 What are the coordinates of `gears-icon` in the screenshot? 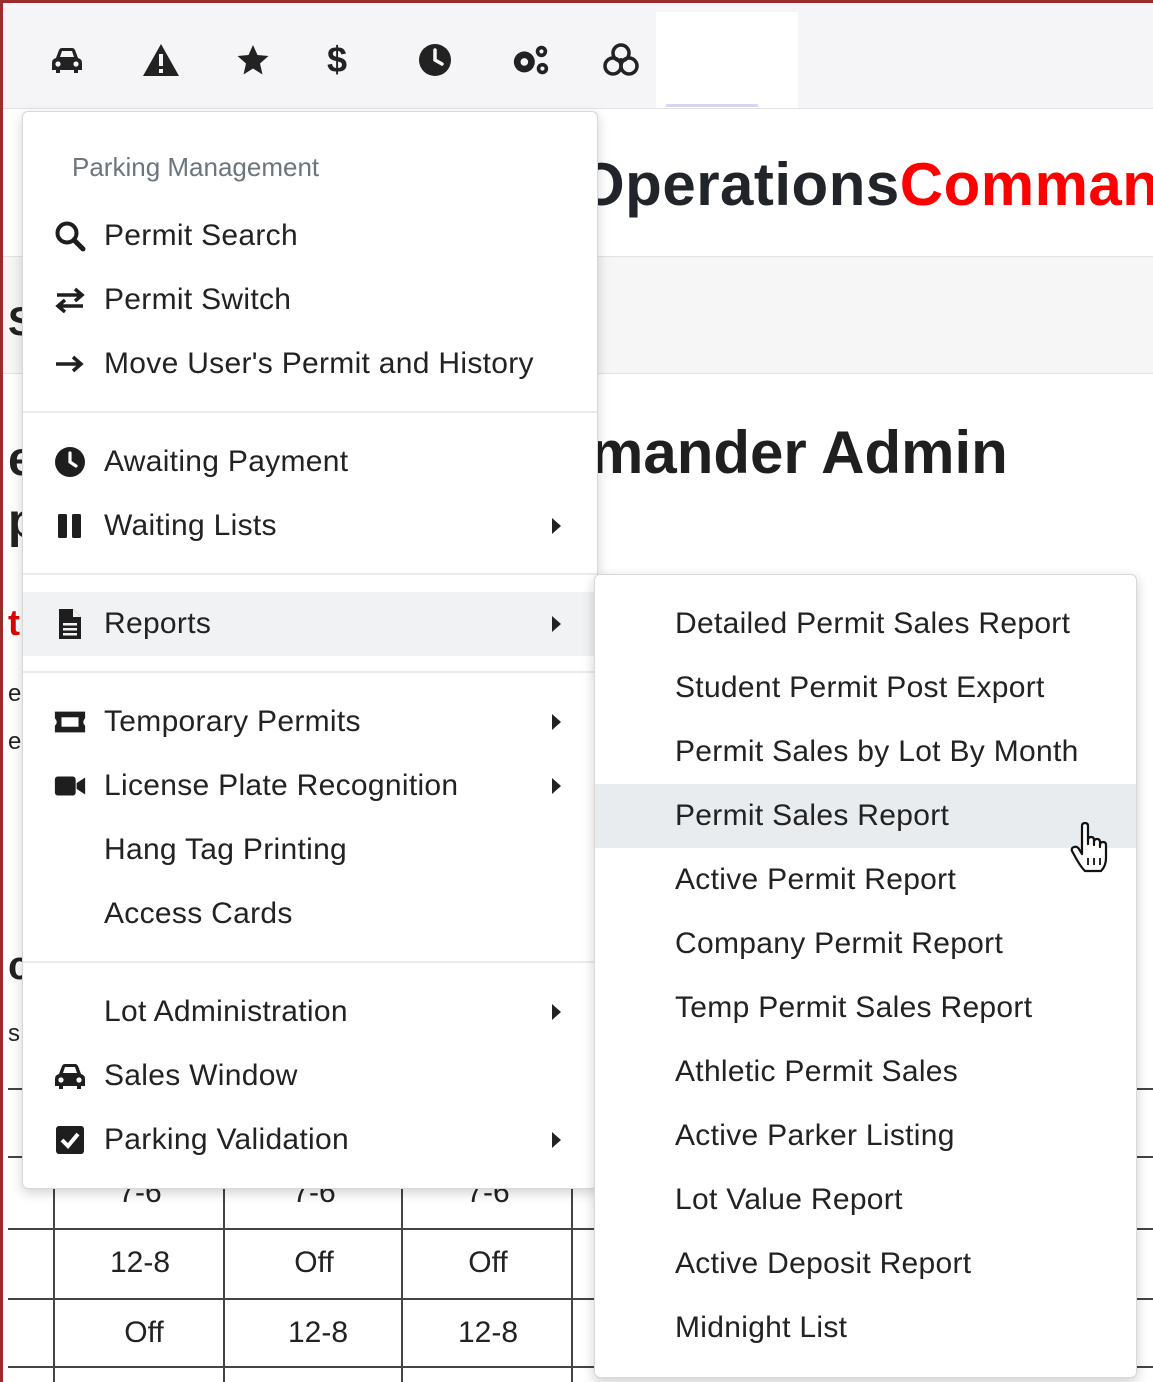 It's located at (531, 60).